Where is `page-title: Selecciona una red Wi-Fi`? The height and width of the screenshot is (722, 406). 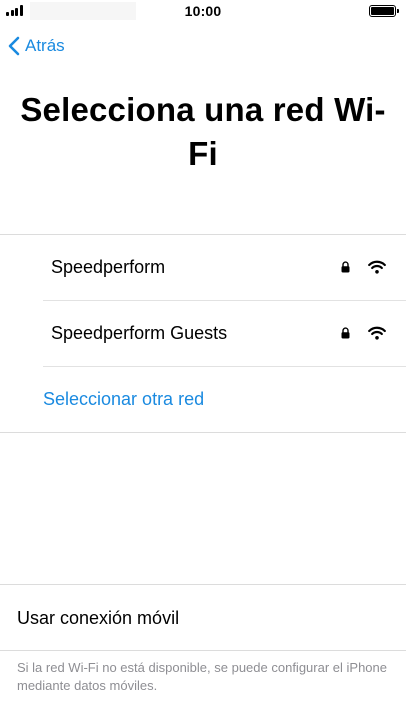
page-title: Selecciona una red Wi-Fi is located at coordinates (203, 131).